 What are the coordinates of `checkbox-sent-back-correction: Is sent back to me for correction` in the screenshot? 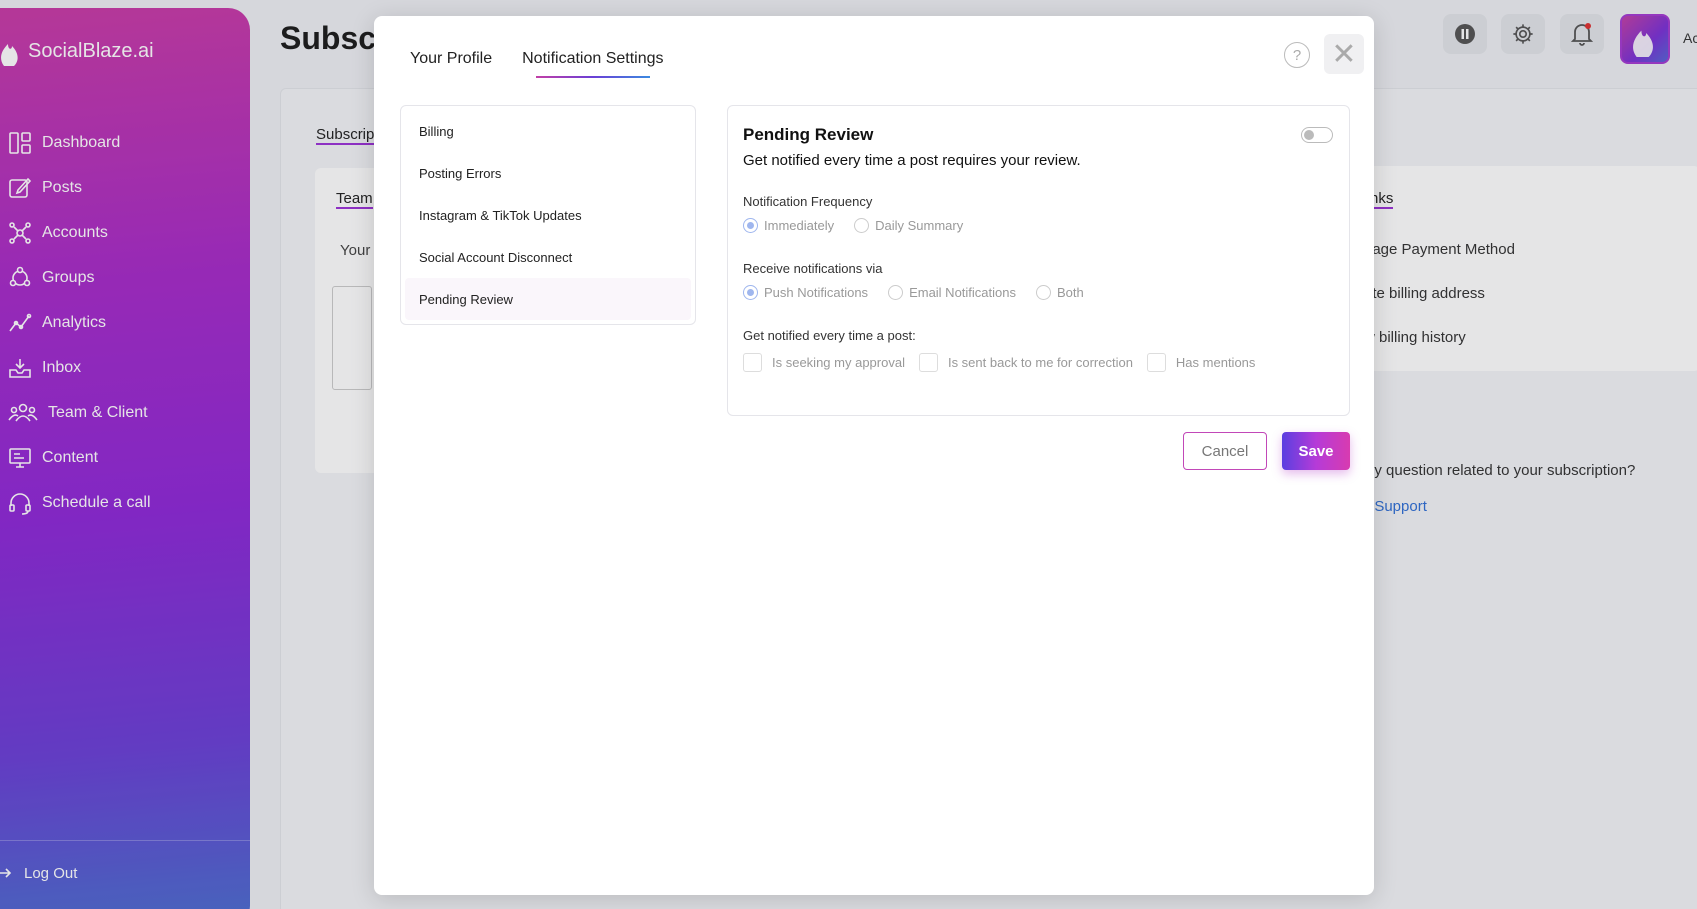 It's located at (1025, 362).